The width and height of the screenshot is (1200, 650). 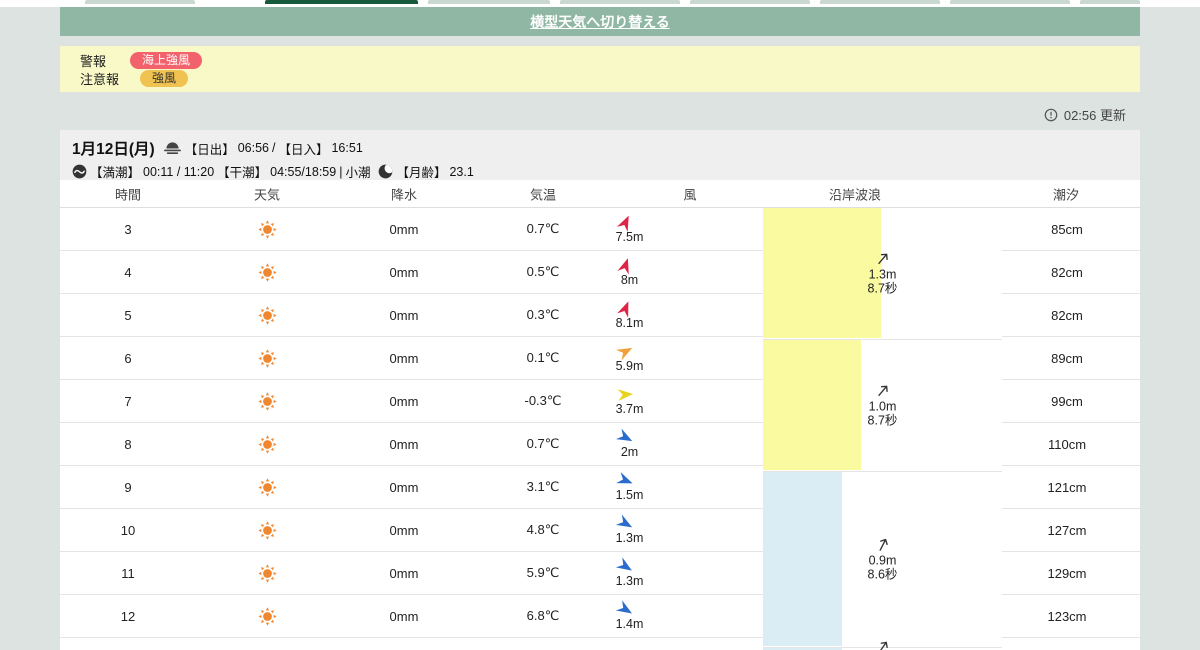 What do you see at coordinates (625, 272) in the screenshot?
I see `wind-cell: 8m` at bounding box center [625, 272].